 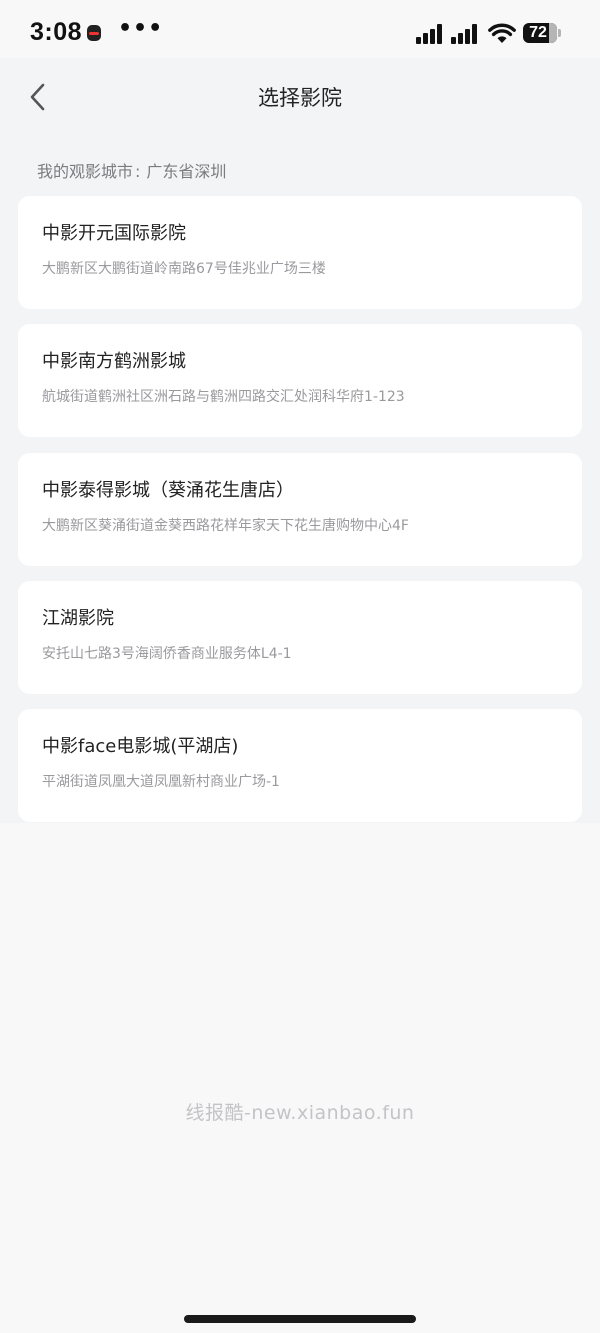 I want to click on status-time: 3:08, so click(x=56, y=32).